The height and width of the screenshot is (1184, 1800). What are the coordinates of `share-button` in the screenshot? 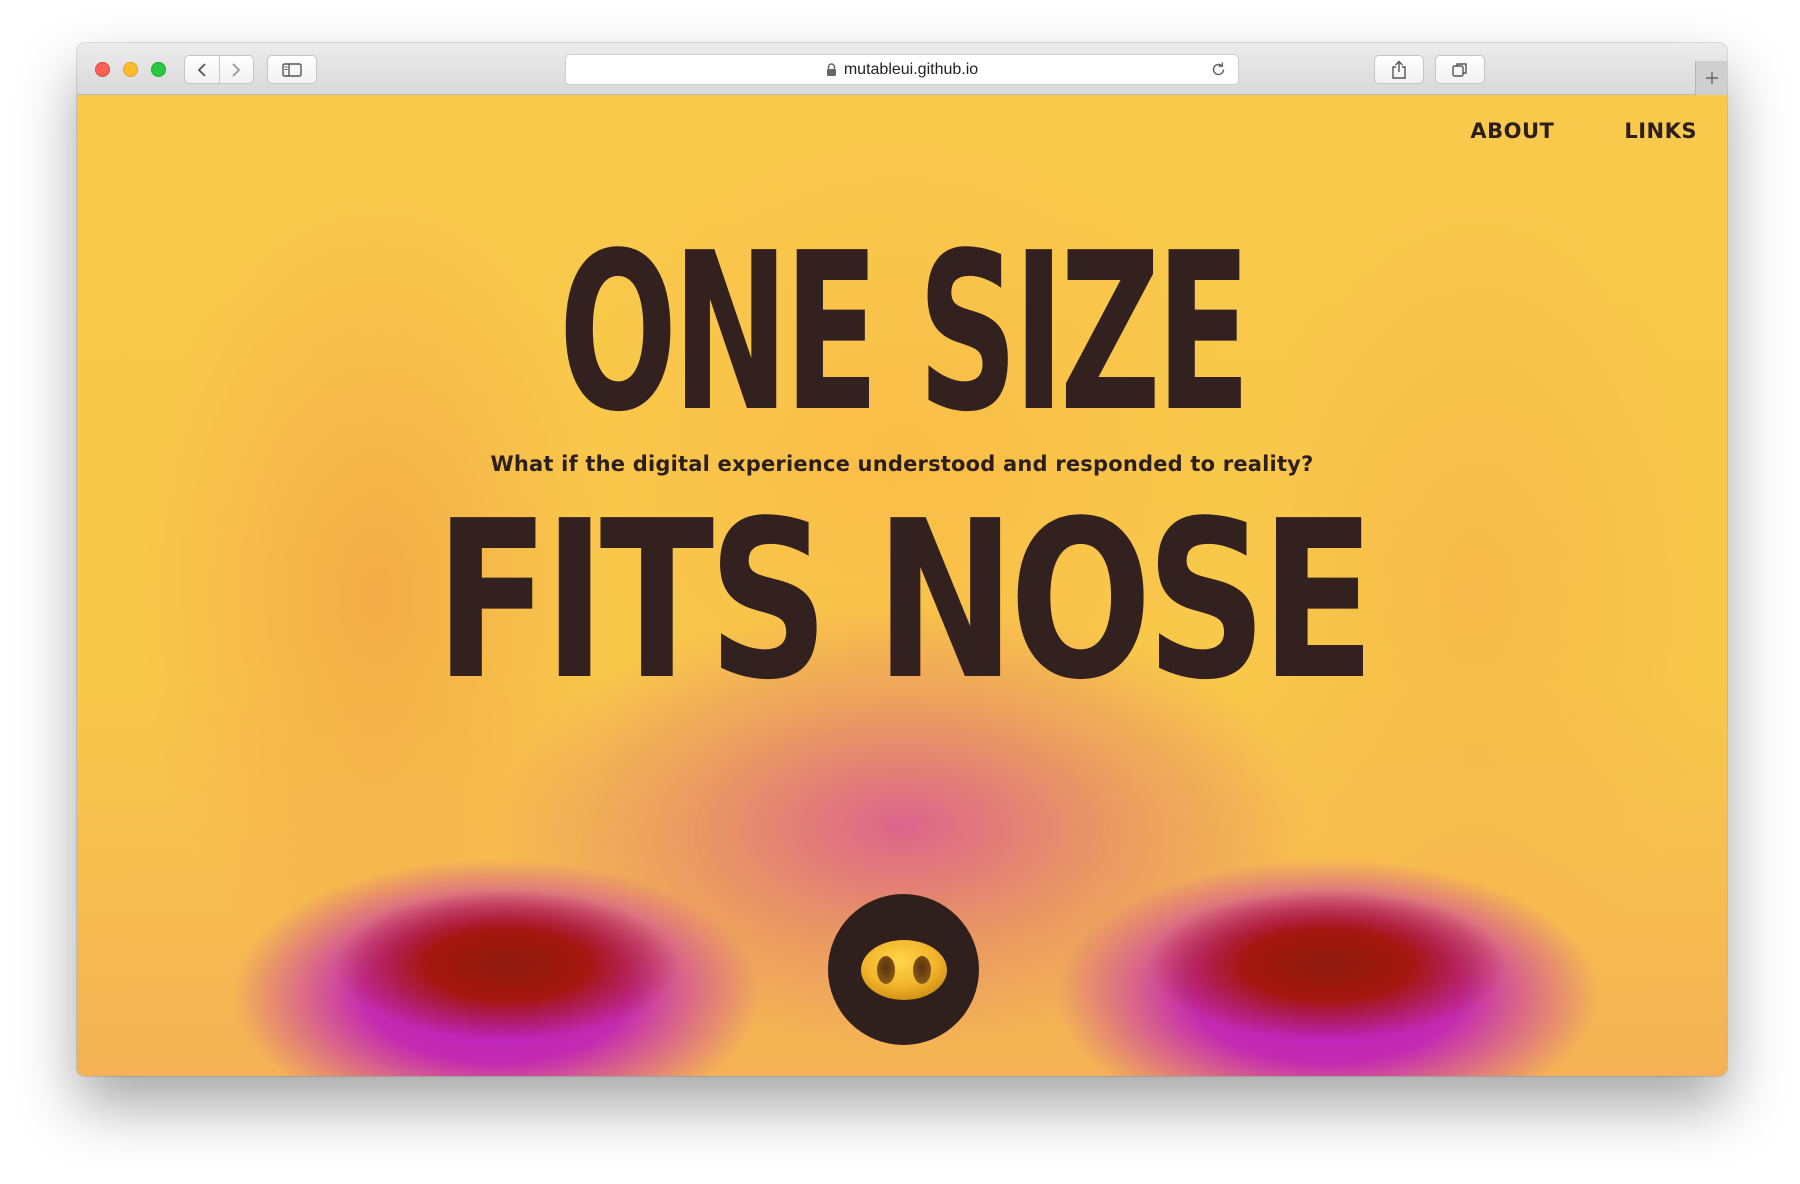 It's located at (1399, 69).